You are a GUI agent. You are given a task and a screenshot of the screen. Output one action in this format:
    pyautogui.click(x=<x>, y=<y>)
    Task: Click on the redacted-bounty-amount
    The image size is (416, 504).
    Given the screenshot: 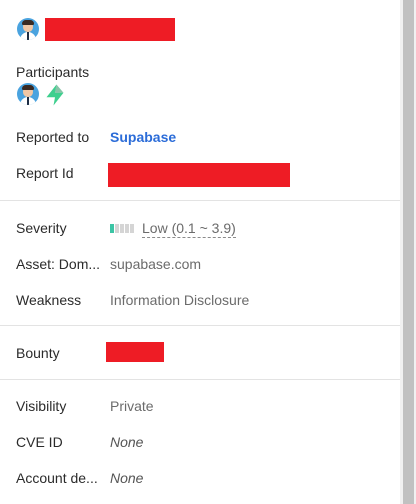 What is the action you would take?
    pyautogui.click(x=135, y=352)
    